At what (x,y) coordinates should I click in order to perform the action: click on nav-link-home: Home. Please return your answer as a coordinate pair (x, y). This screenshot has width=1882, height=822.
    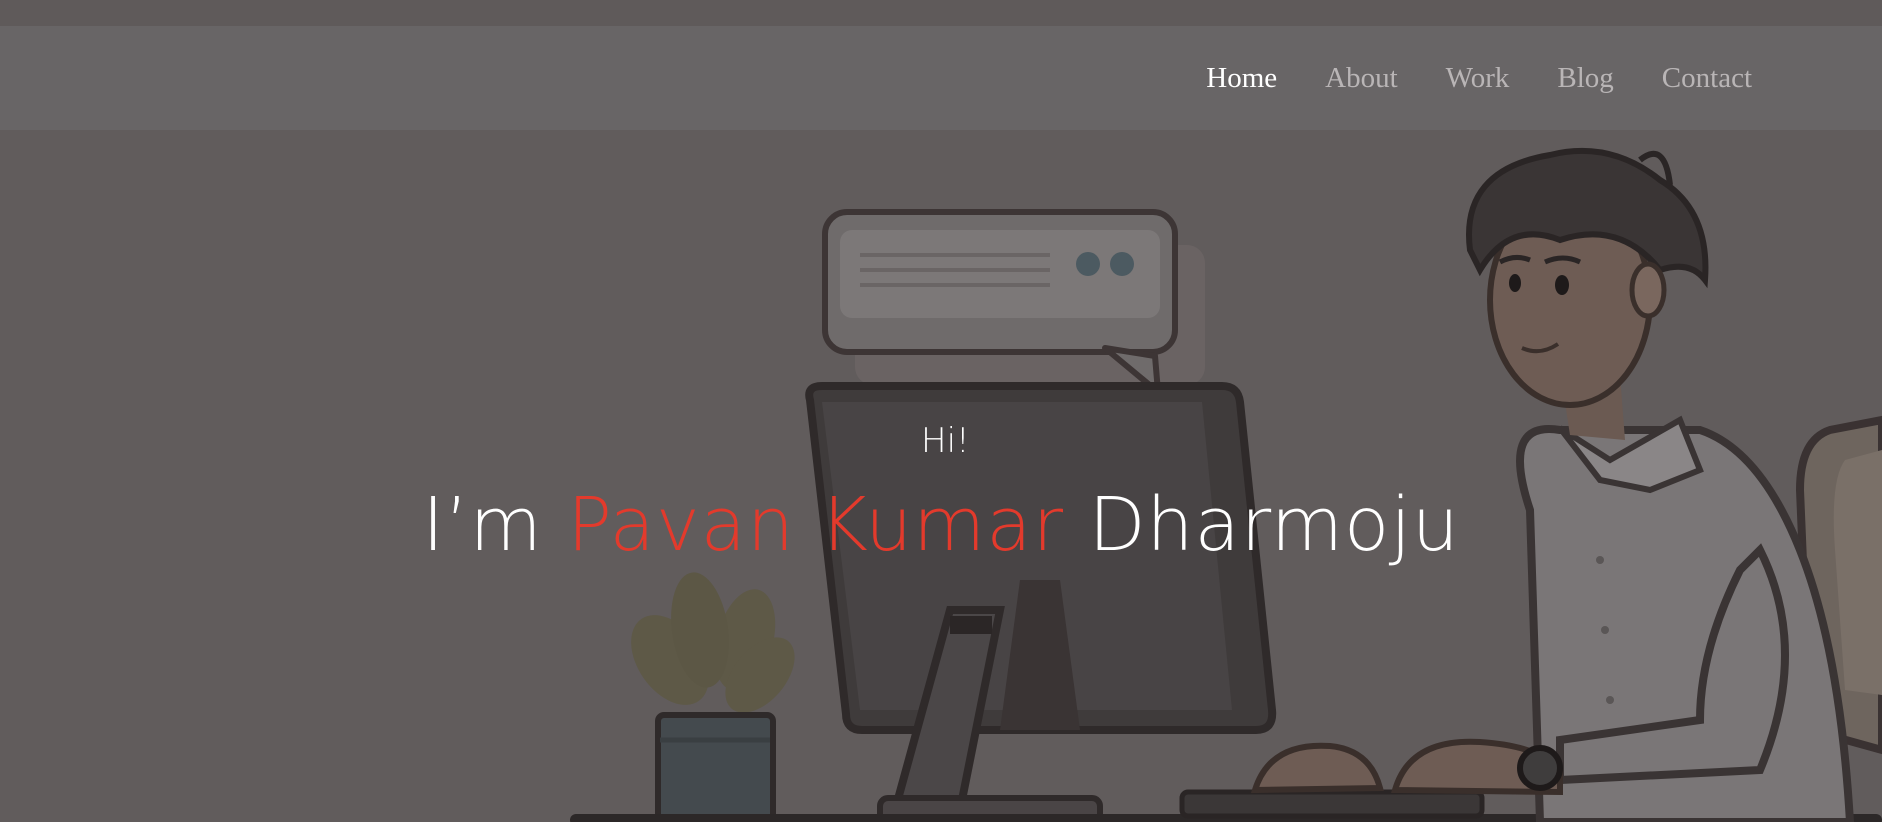
    Looking at the image, I should click on (1241, 78).